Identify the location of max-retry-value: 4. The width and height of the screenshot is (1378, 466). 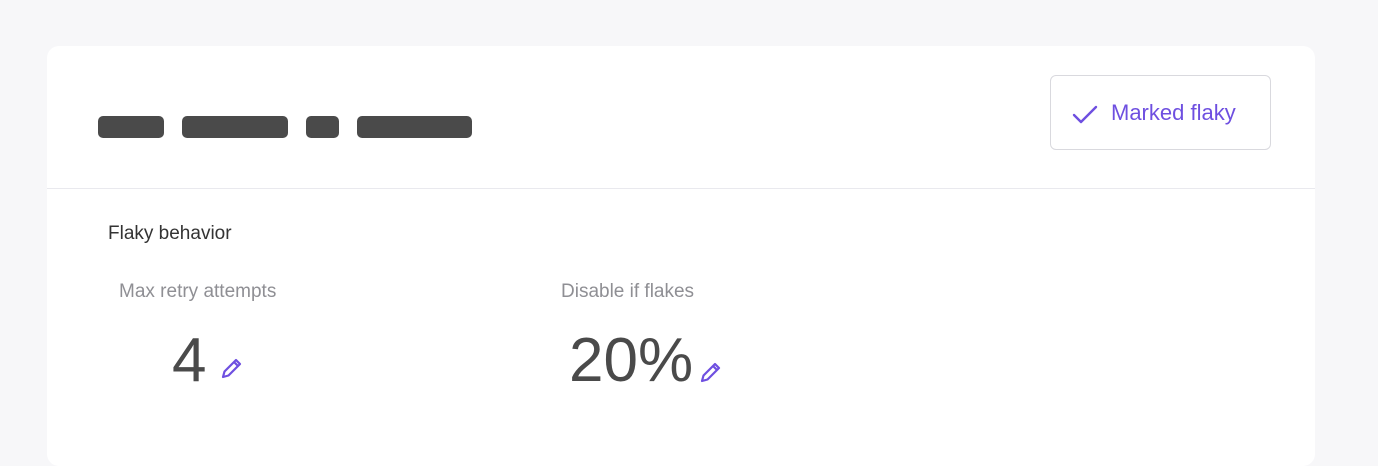
(189, 360).